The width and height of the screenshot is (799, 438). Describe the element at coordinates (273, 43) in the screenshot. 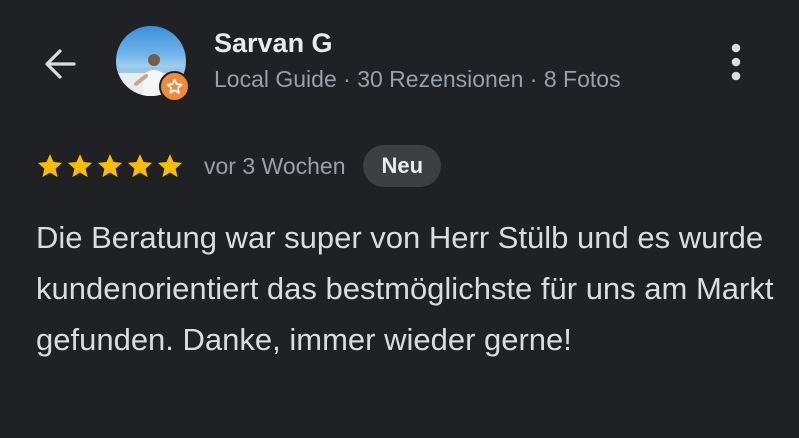

I see `reviewer-name: Sarvan G` at that location.